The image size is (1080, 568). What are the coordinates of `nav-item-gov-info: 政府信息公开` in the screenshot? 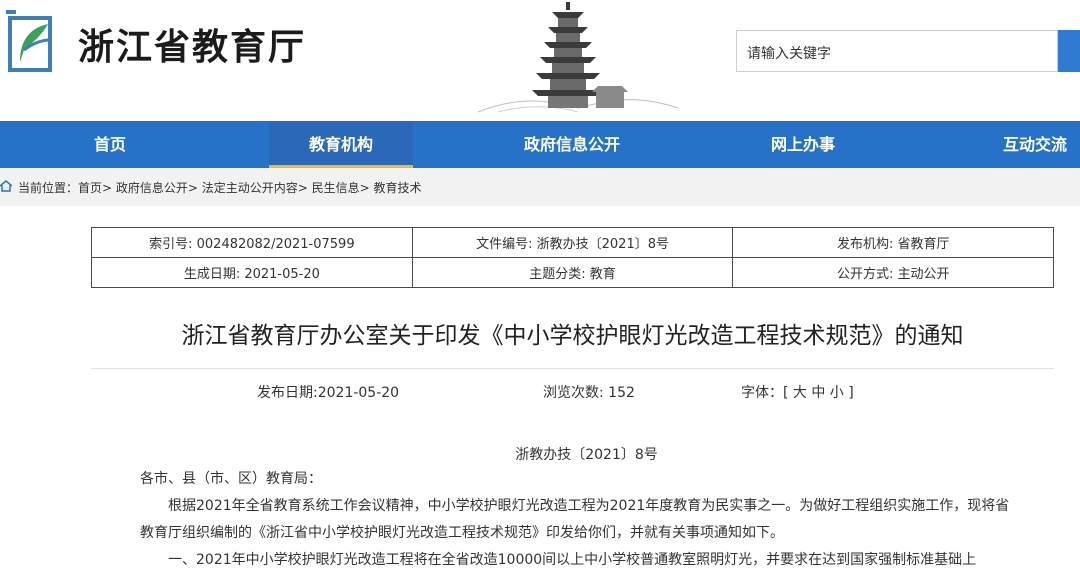 It's located at (572, 144).